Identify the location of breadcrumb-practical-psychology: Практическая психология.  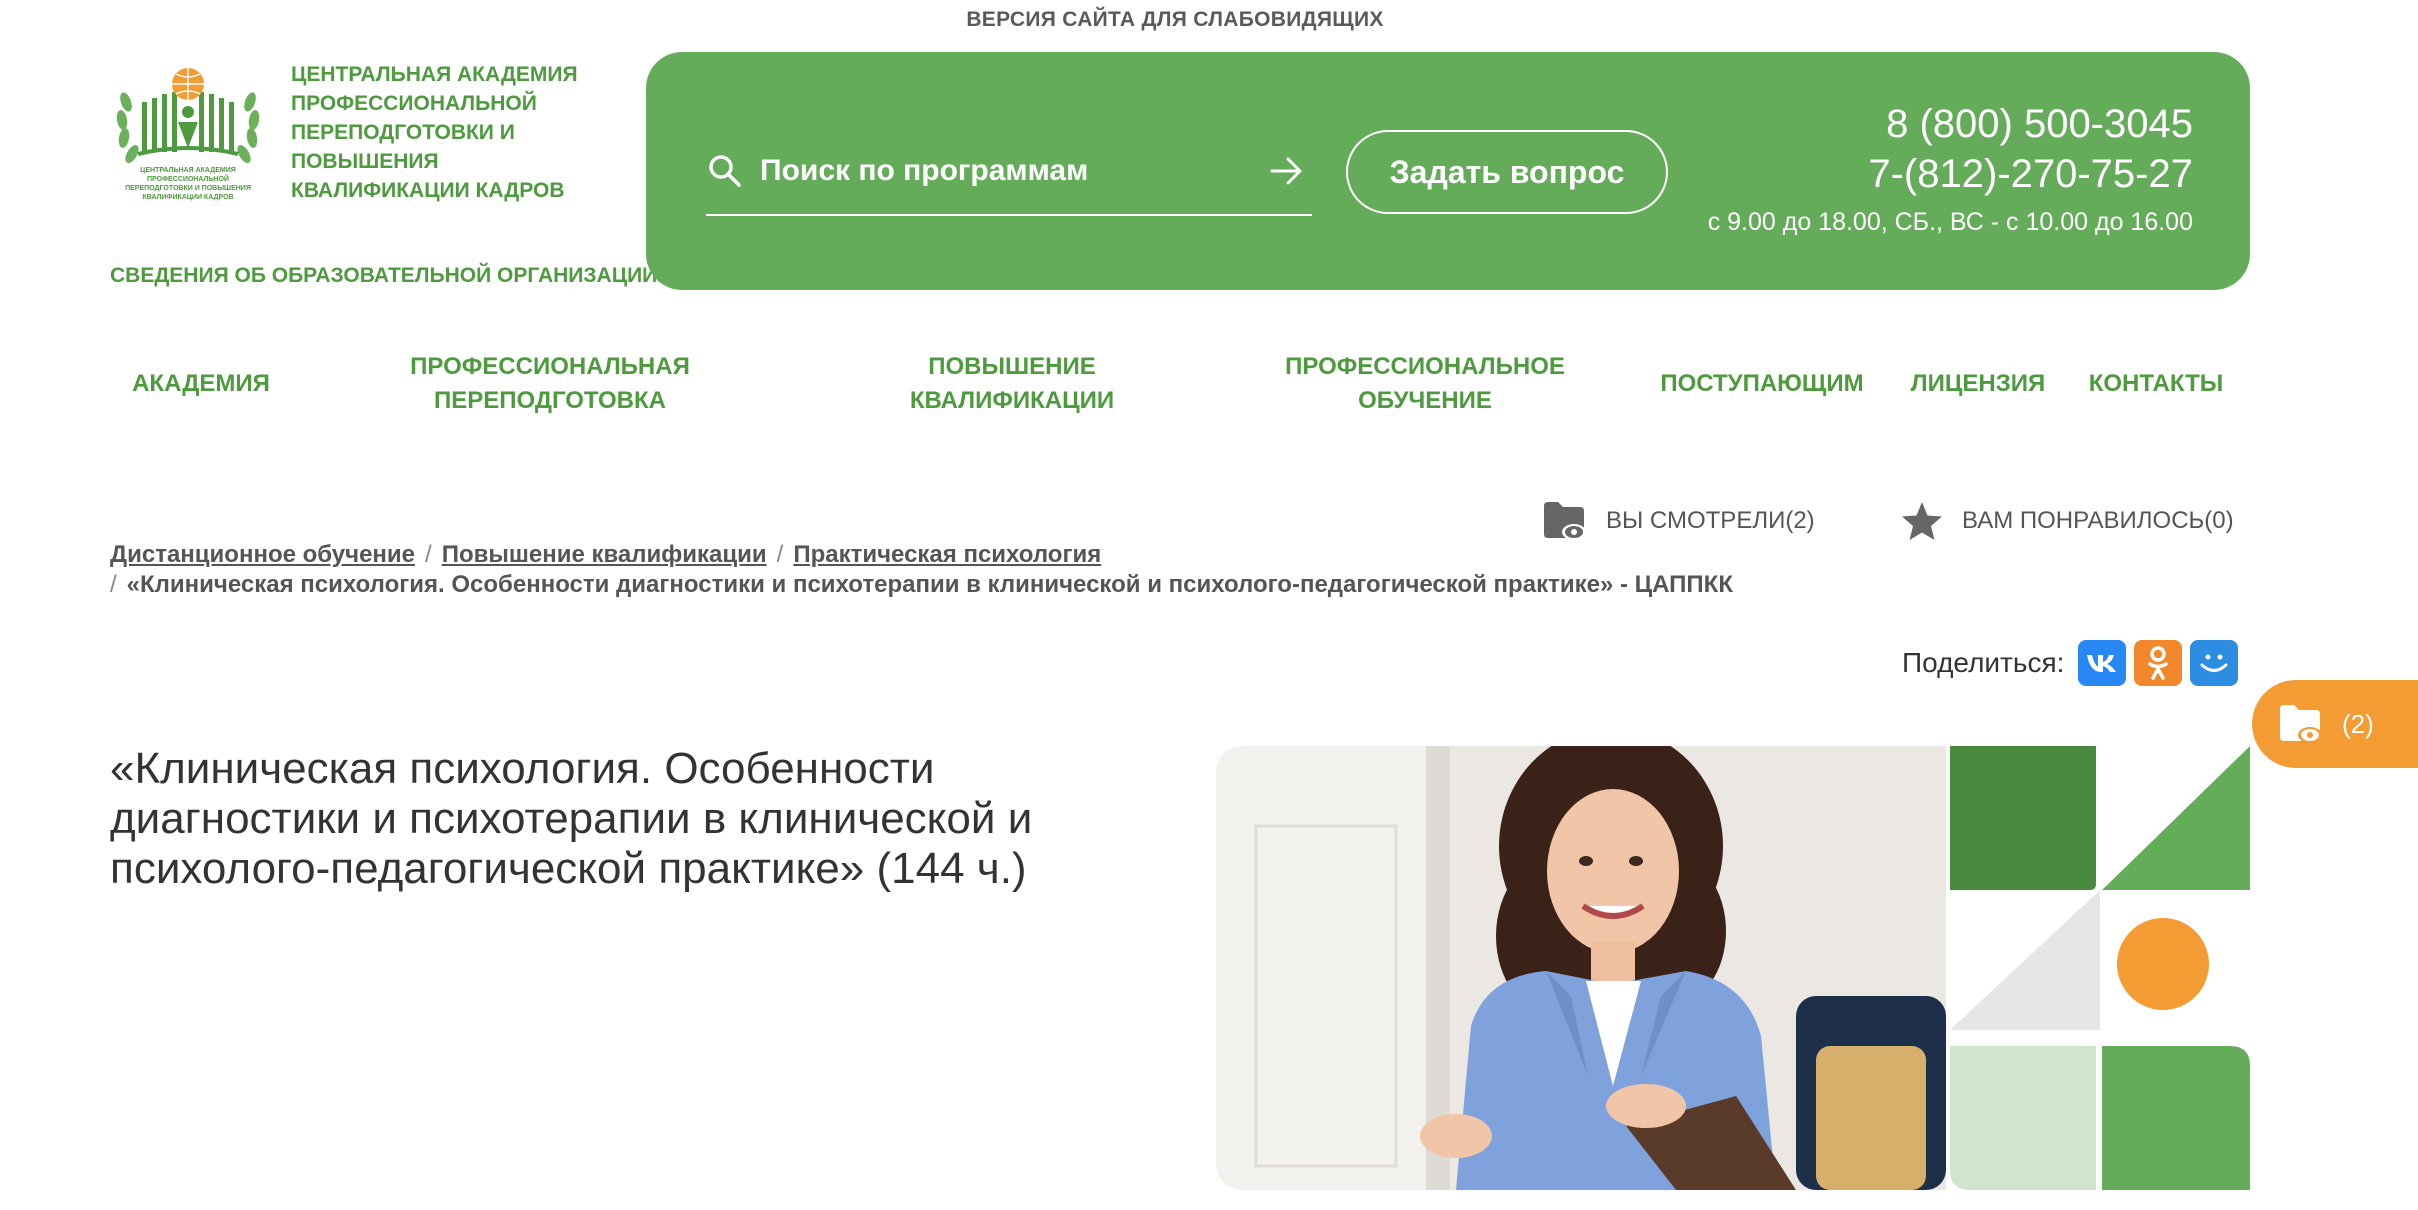
(947, 554).